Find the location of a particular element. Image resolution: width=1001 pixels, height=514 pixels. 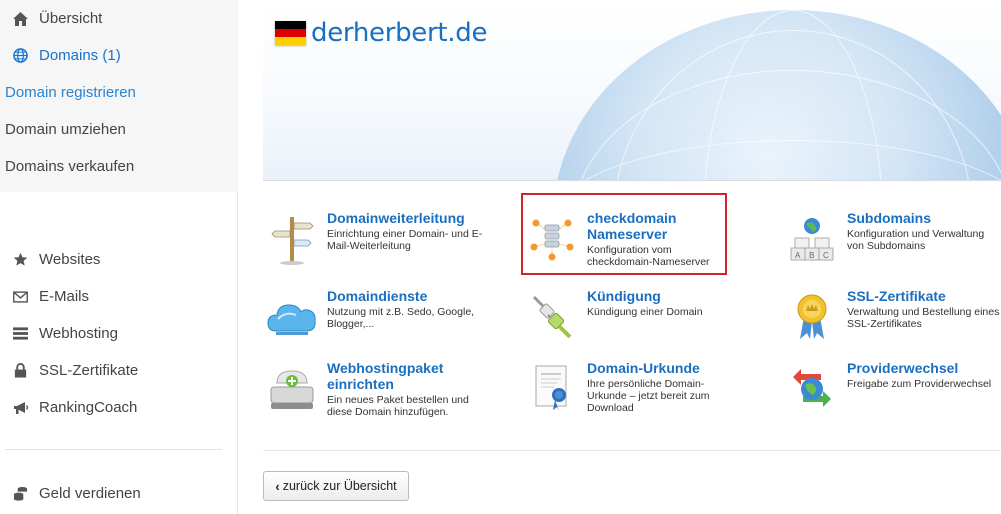

tile-title: Domaindienste is located at coordinates (377, 296).